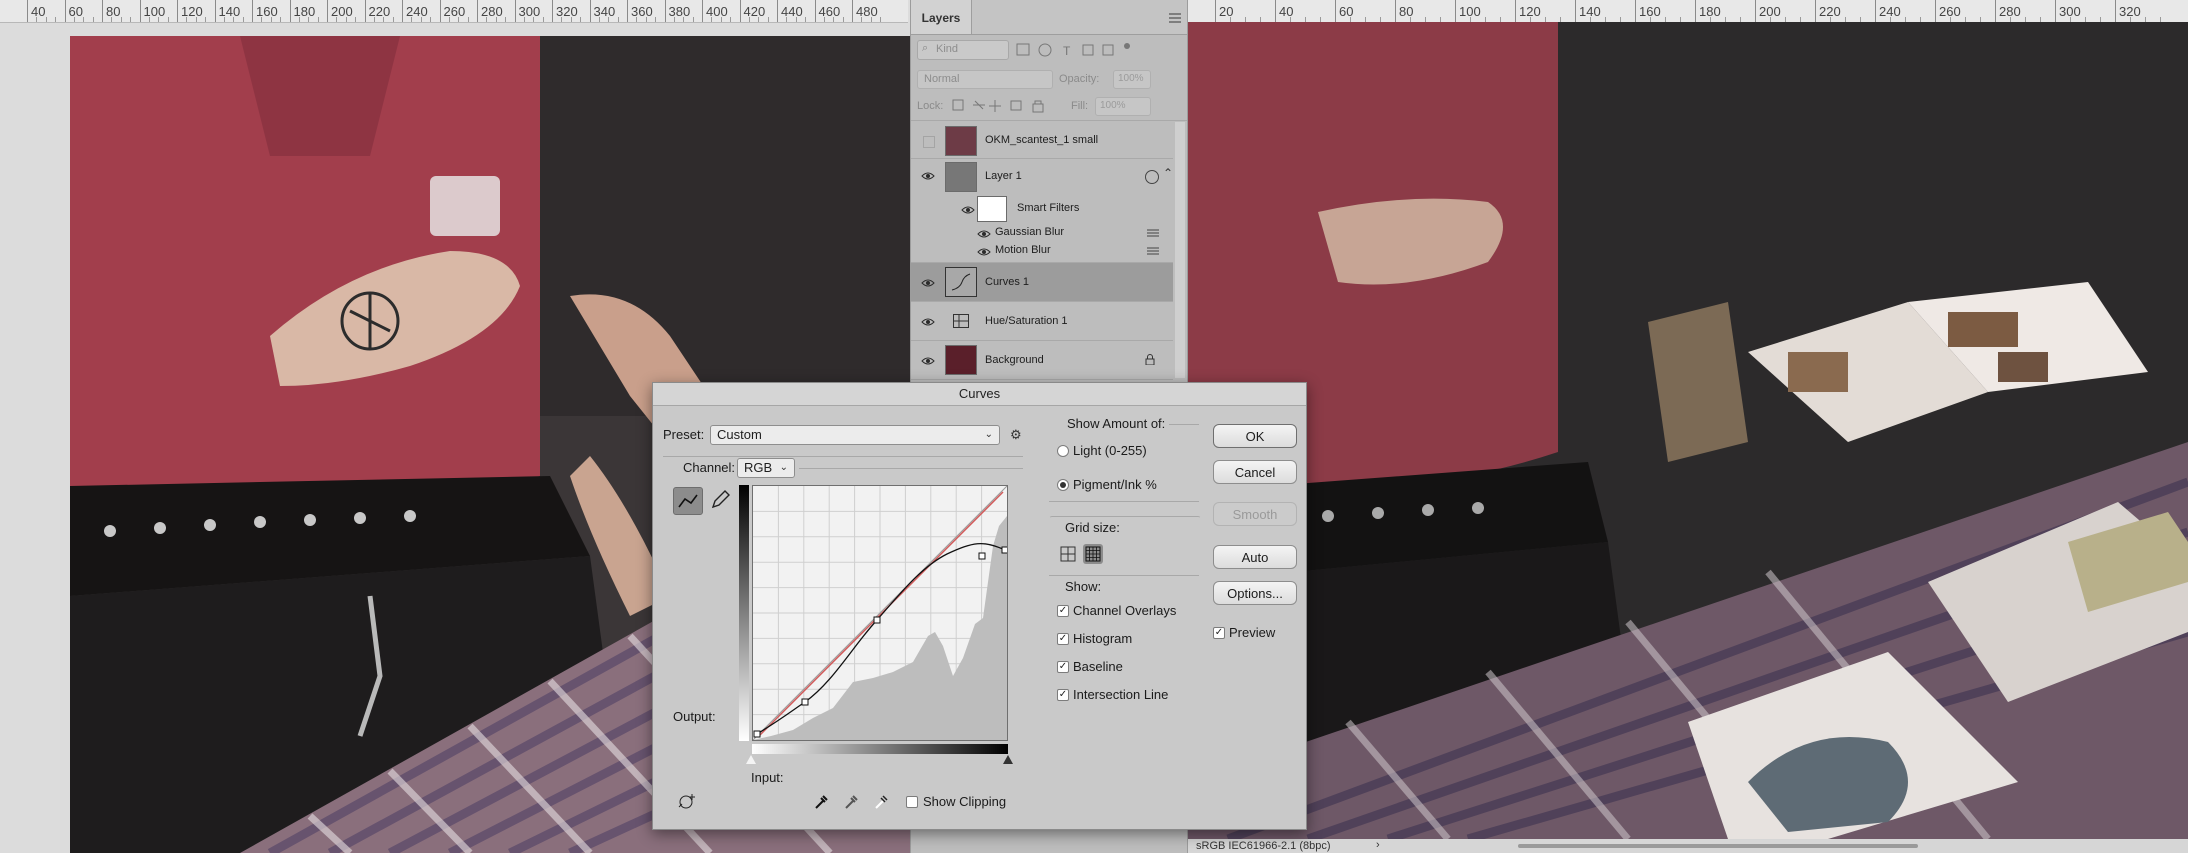 The height and width of the screenshot is (853, 2188). Describe the element at coordinates (1175, 17) in the screenshot. I see `panel-menu-icon` at that location.